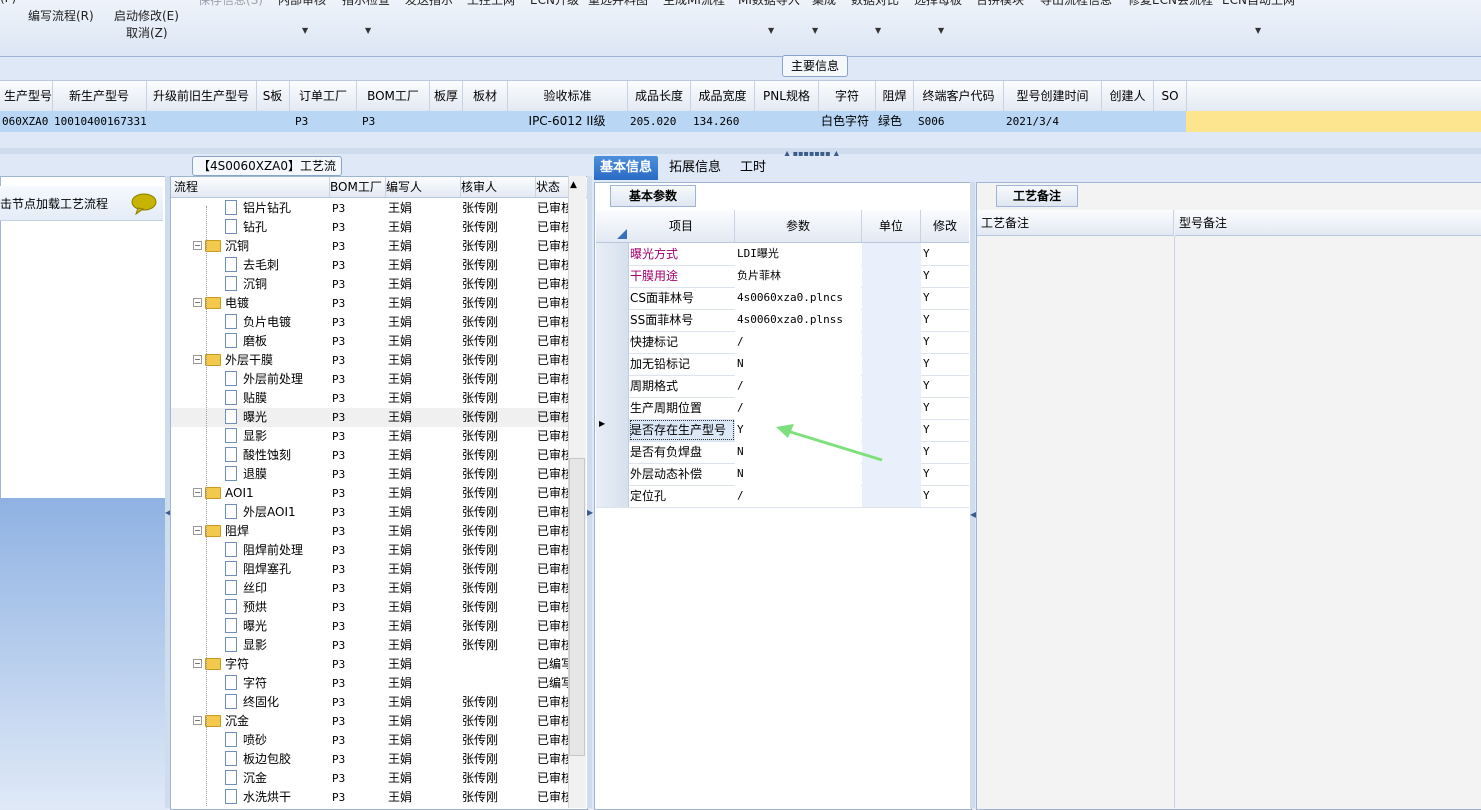  I want to click on main-info-col-5: BOM工厂, so click(393, 96).